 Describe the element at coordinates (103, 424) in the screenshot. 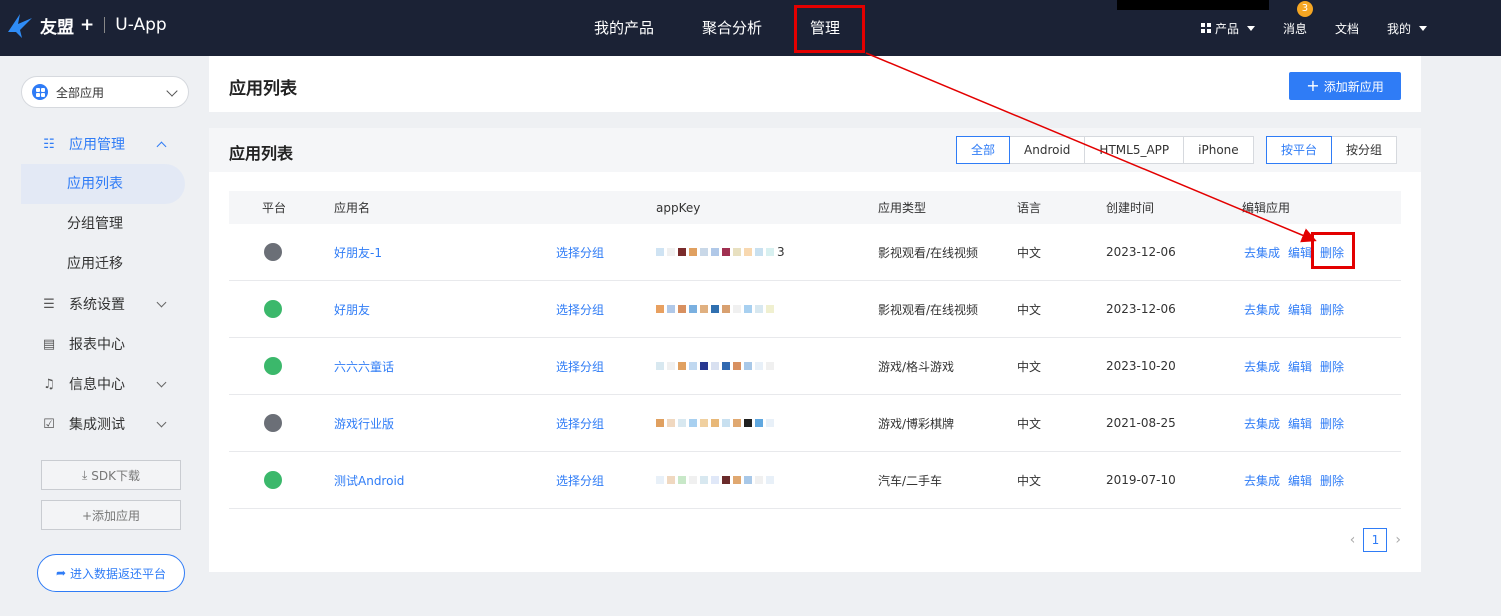

I see `sidebar-item-integration-test: ☑ 集成测试` at that location.